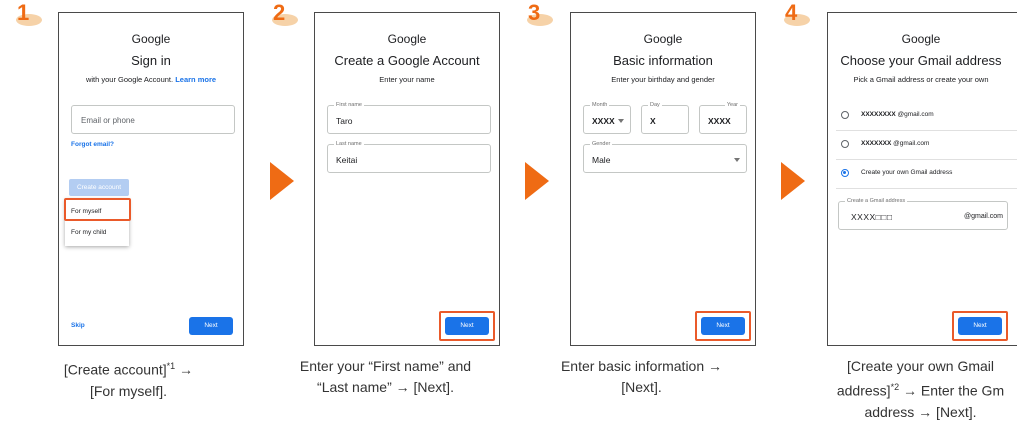 The width and height of the screenshot is (1017, 430). I want to click on year-label: Year, so click(732, 105).